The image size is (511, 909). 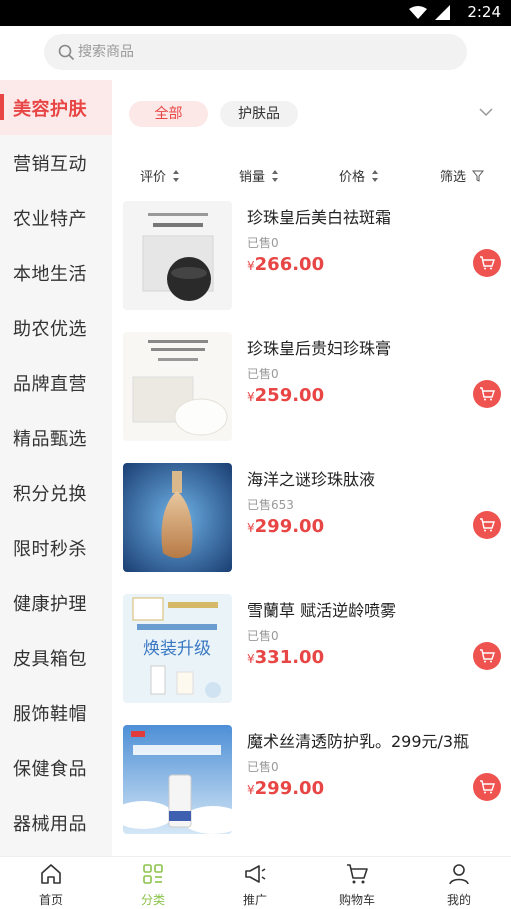 I want to click on sort-price-label: 价格, so click(x=352, y=177).